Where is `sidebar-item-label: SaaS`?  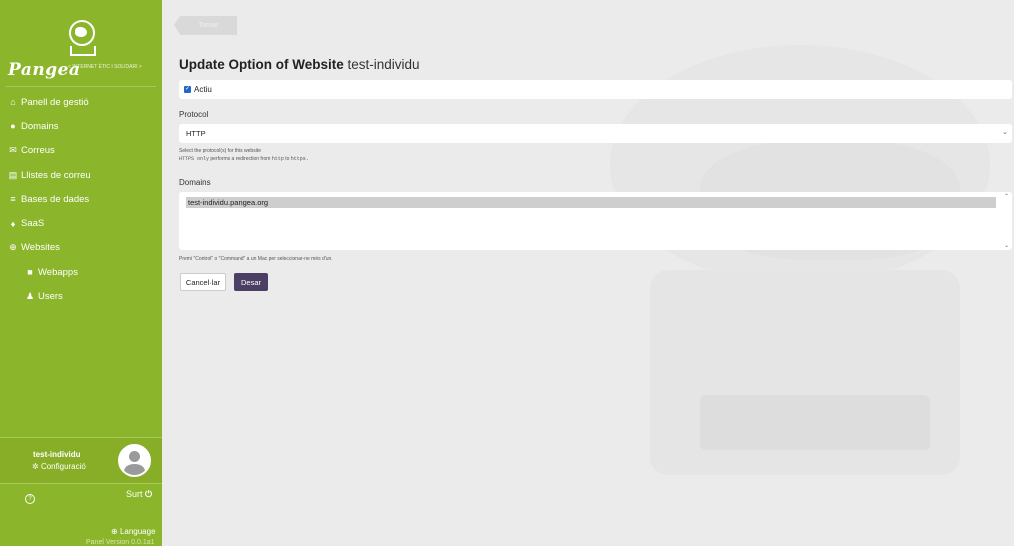
sidebar-item-label: SaaS is located at coordinates (33, 224).